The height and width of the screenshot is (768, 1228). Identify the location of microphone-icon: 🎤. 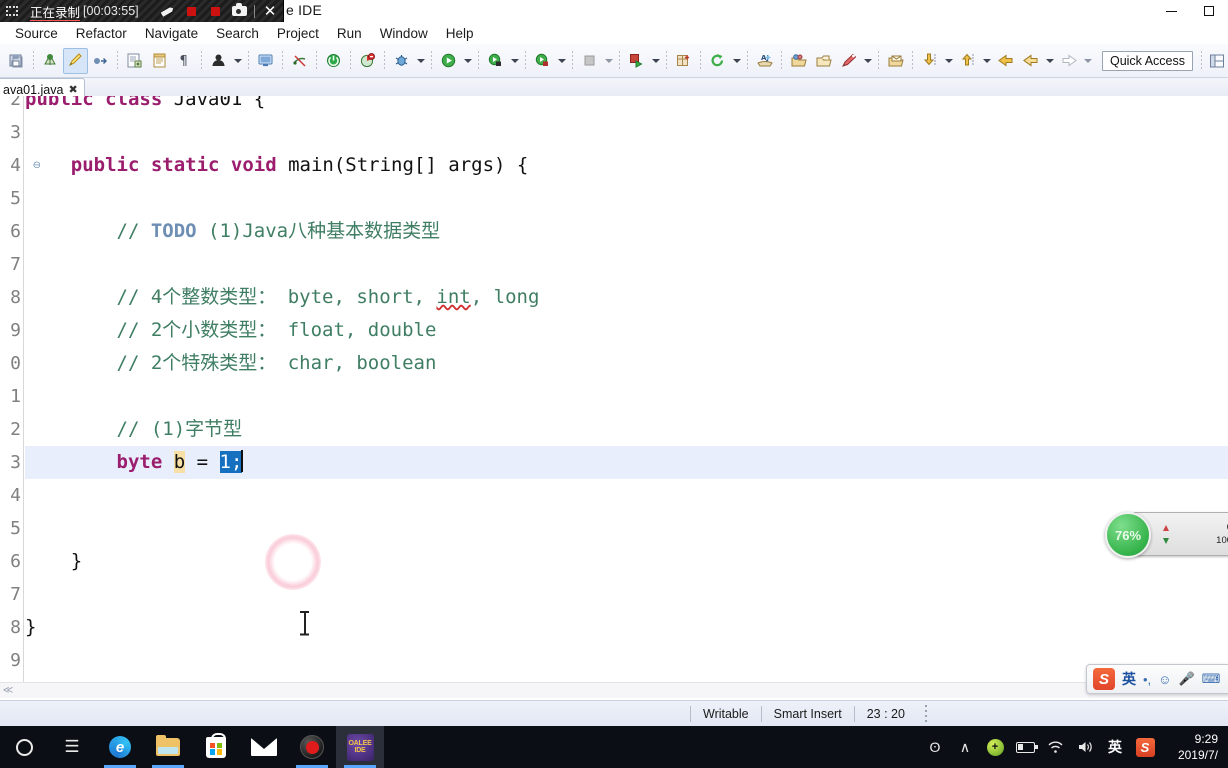
(1186, 679).